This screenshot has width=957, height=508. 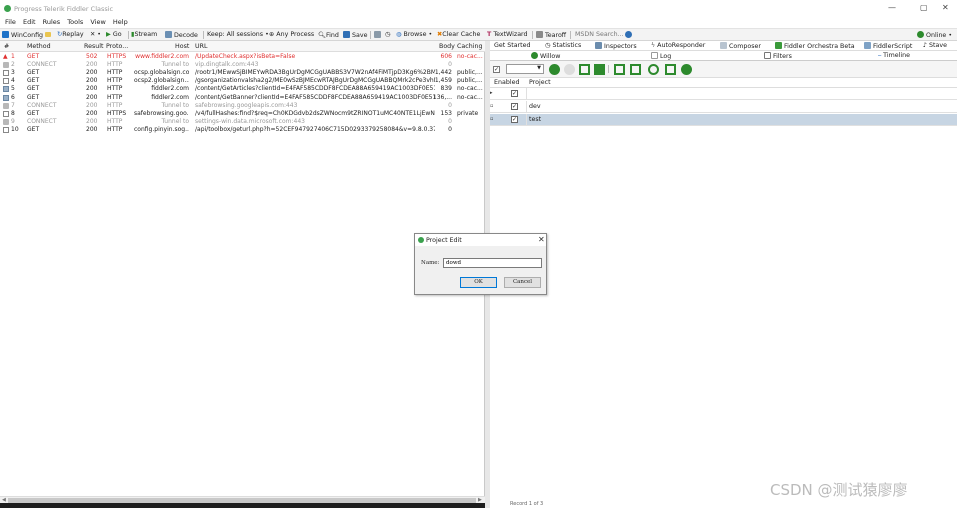 What do you see at coordinates (723, 94) in the screenshot?
I see `project-row: ▸ ✓` at bounding box center [723, 94].